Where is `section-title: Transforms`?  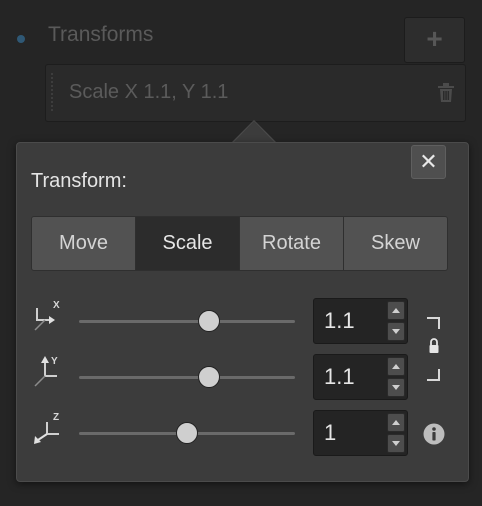
section-title: Transforms is located at coordinates (101, 34).